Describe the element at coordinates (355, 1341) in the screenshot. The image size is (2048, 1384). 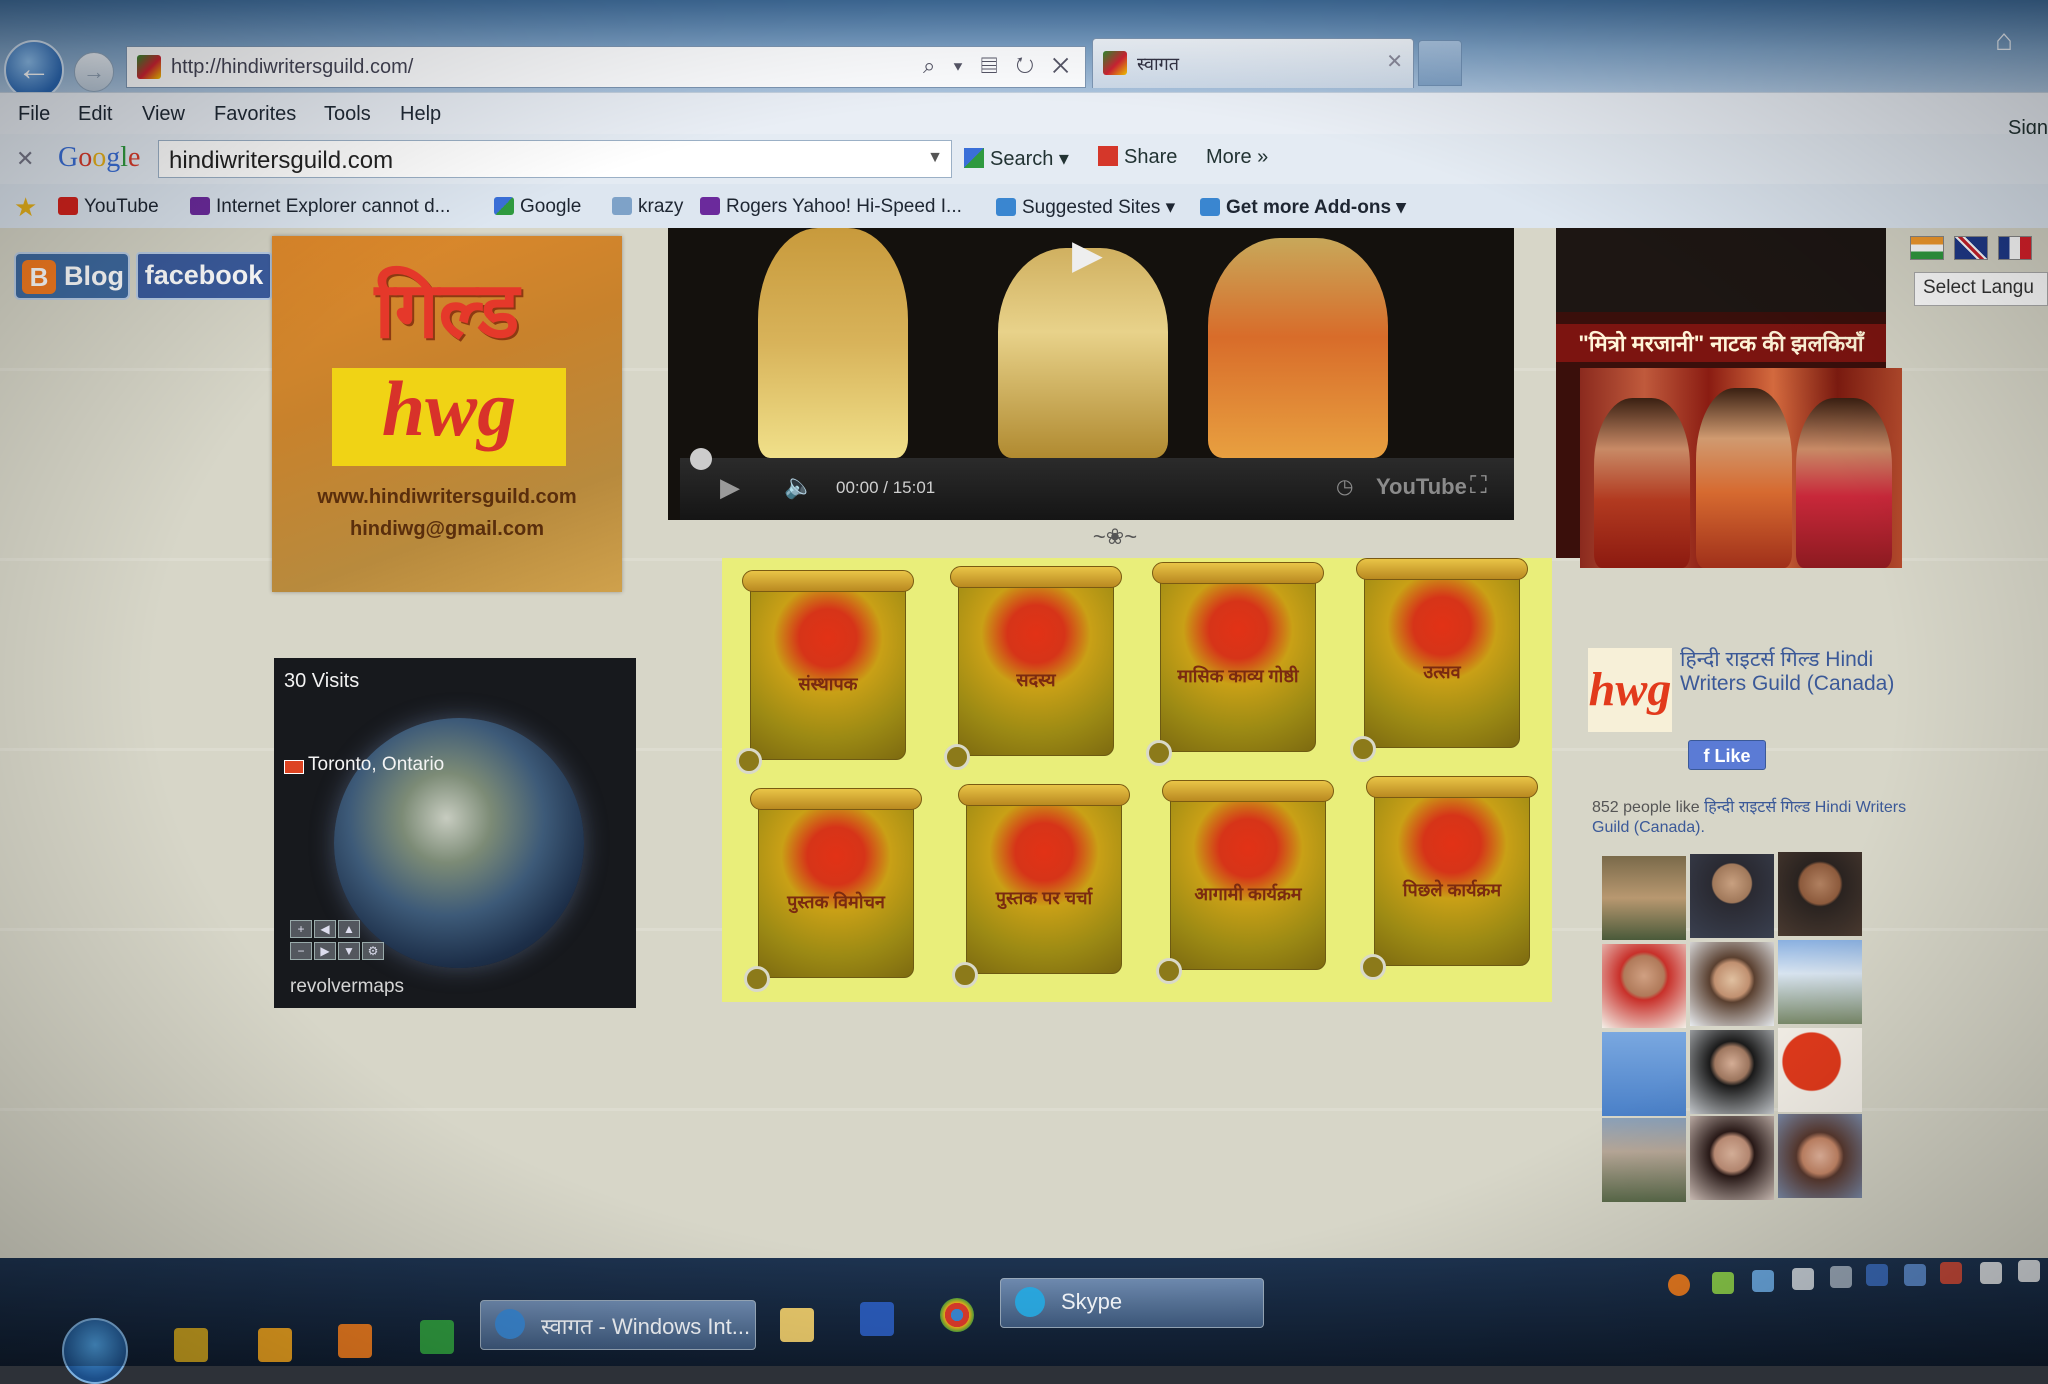
I see `media-player-icon` at that location.